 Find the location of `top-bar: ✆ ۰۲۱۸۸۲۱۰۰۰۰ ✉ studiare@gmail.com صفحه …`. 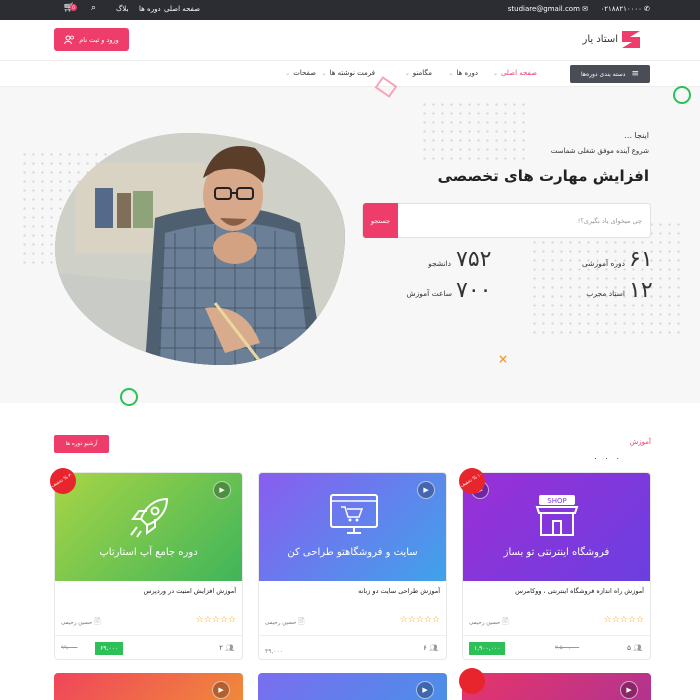

top-bar: ✆ ۰۲۱۸۸۲۱۰۰۰۰ ✉ studiare@gmail.com صفحه … is located at coordinates (350, 10).